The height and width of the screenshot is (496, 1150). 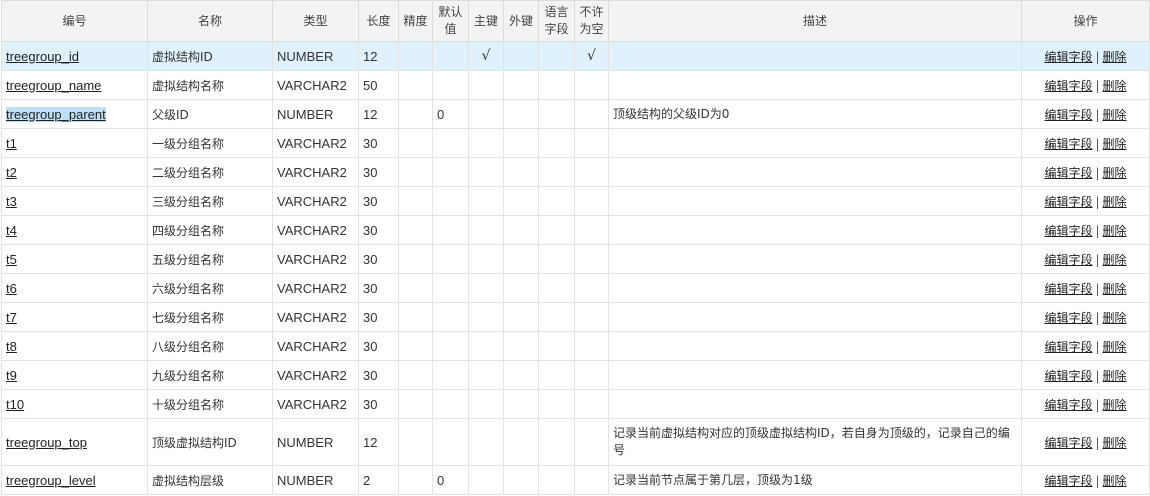 I want to click on table-row: treegroup_id 虚拟结构ID NUMBER 12 √ √ 编辑字段 | 删除, so click(x=575, y=56).